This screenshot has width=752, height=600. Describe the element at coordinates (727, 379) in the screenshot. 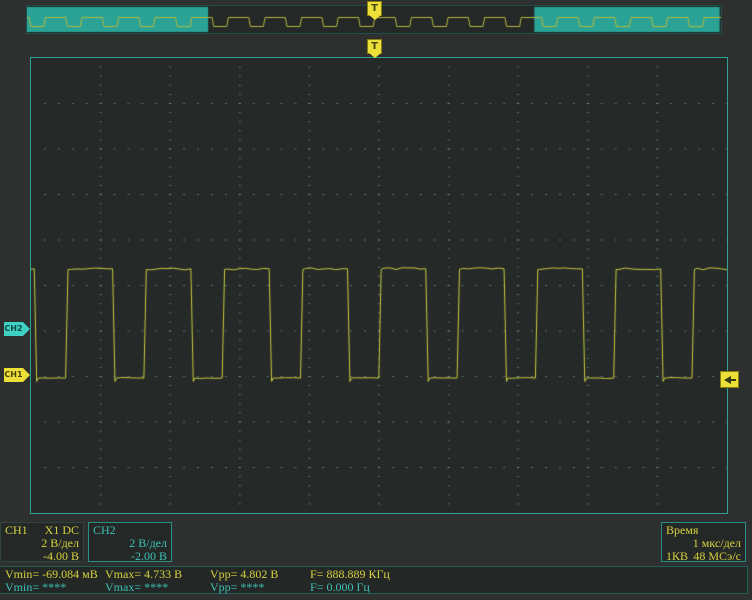

I see `left-arrow-icon` at that location.